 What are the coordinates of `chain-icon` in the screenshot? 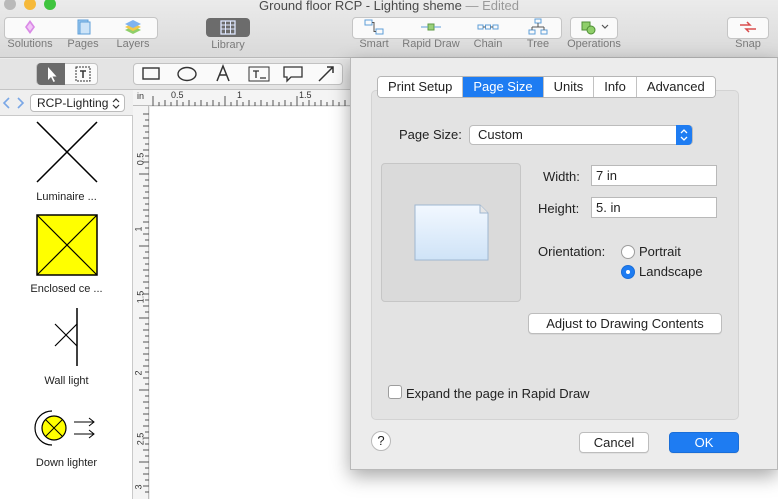 It's located at (488, 27).